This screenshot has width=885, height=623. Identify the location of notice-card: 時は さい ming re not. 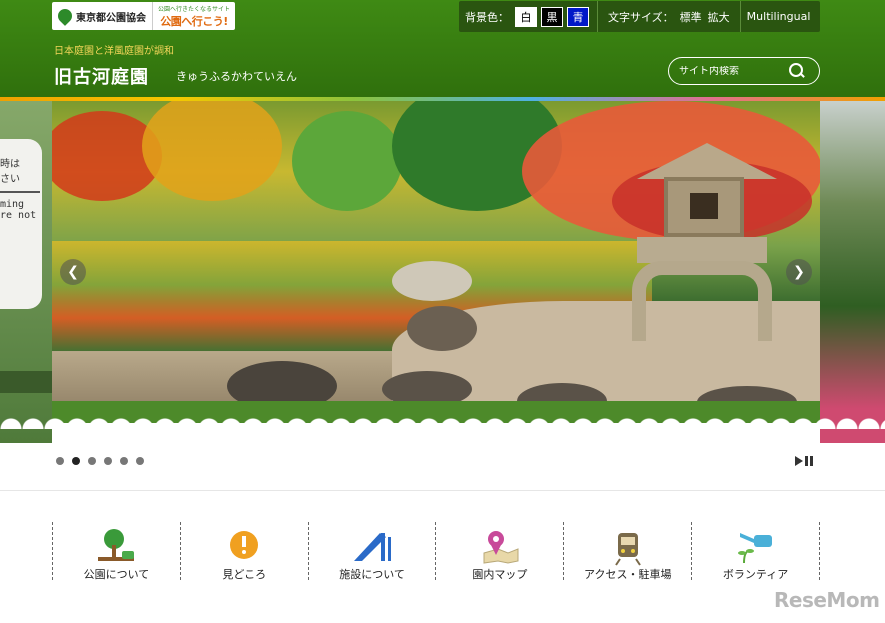
(21, 224).